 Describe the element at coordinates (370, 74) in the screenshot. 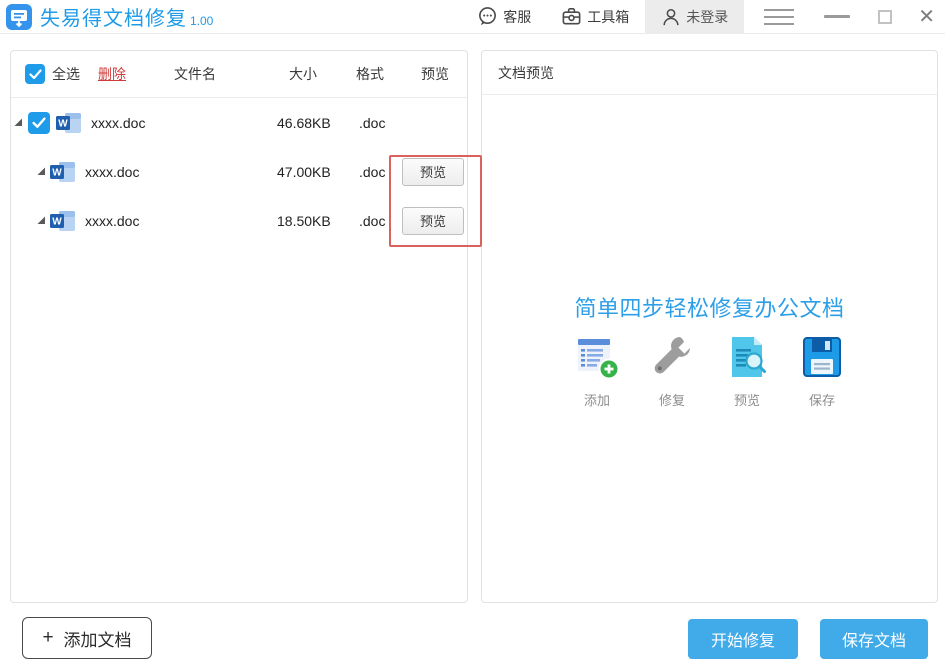

I see `col-format: 格式` at that location.